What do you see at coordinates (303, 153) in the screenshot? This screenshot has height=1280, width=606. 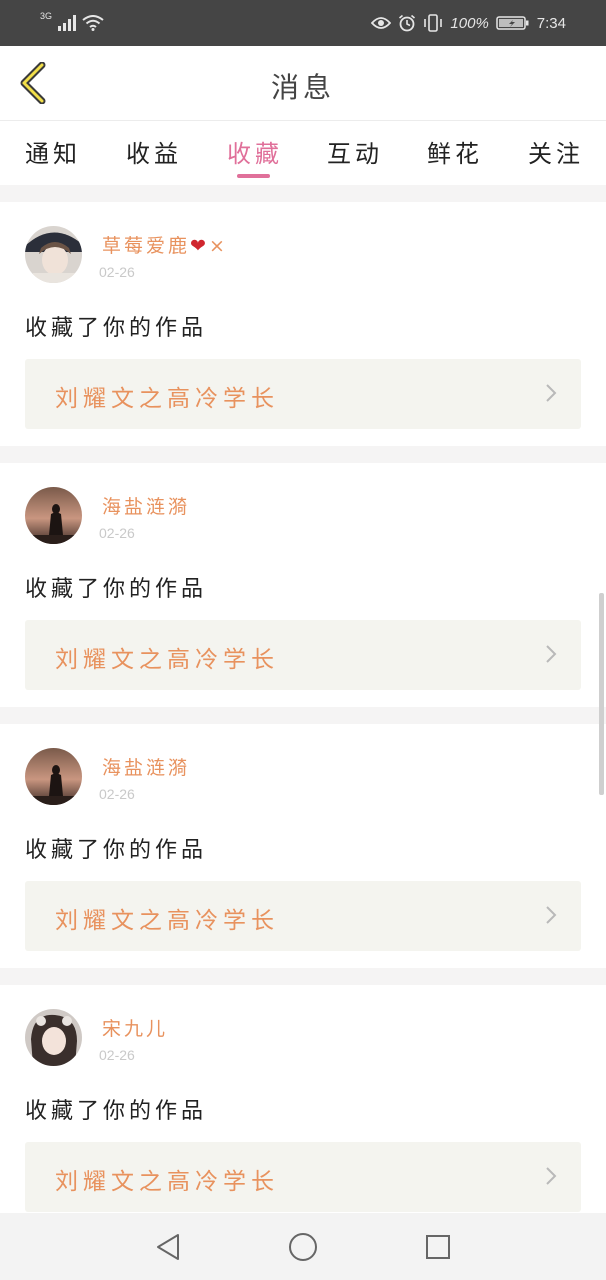 I see `tab-bar: 通知 收益 收藏 互动 鲜花 关注` at bounding box center [303, 153].